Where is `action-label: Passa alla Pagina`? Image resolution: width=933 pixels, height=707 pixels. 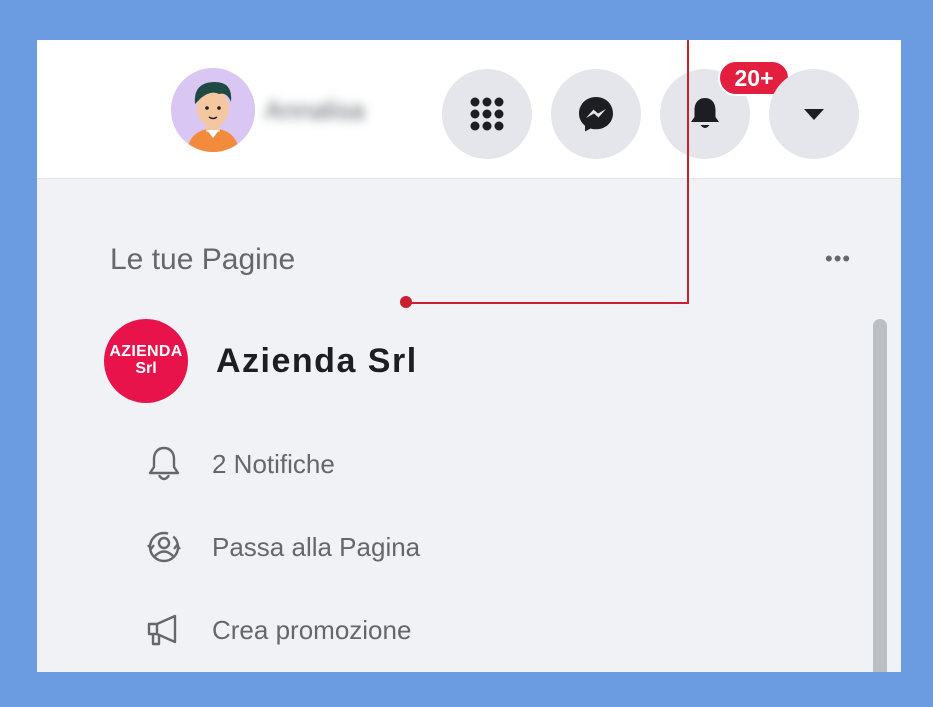 action-label: Passa alla Pagina is located at coordinates (316, 546).